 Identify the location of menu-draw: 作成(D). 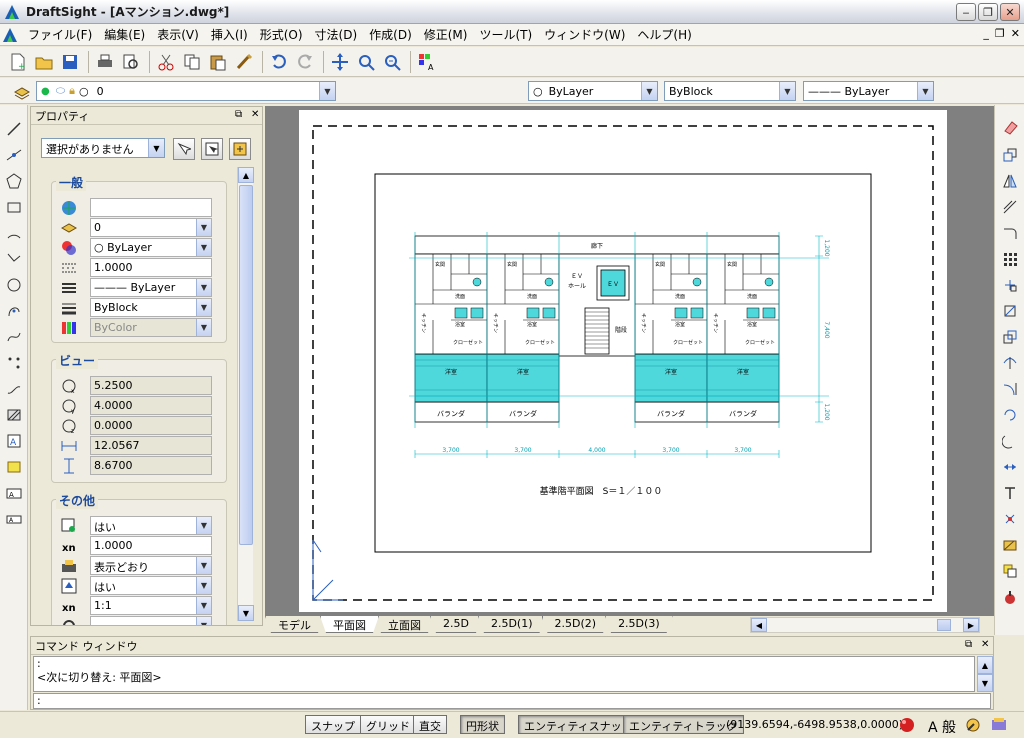
(390, 34).